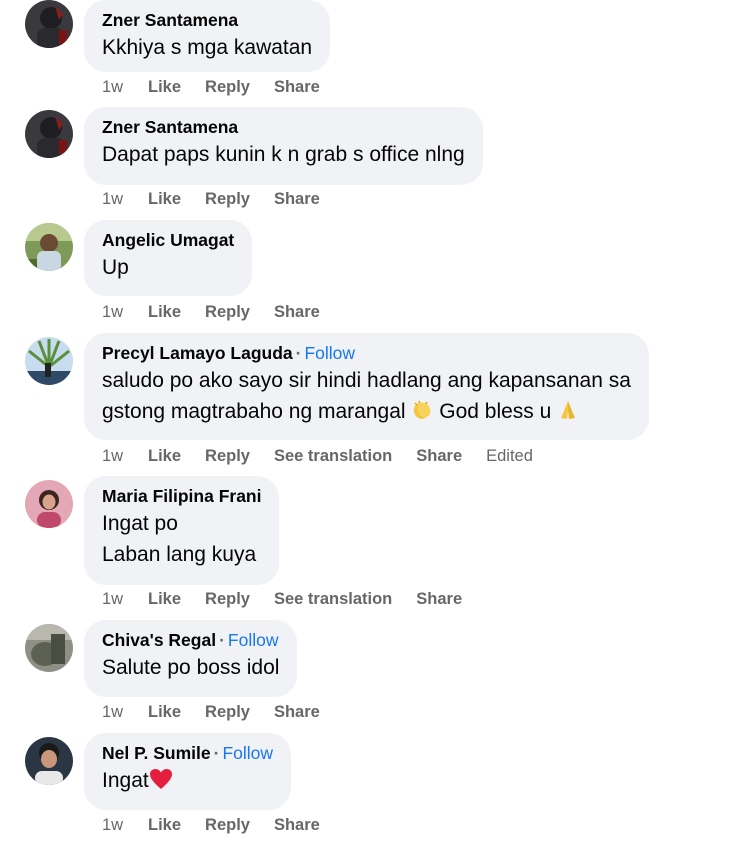 The height and width of the screenshot is (841, 750). I want to click on comment-text: Ingat po, so click(140, 523).